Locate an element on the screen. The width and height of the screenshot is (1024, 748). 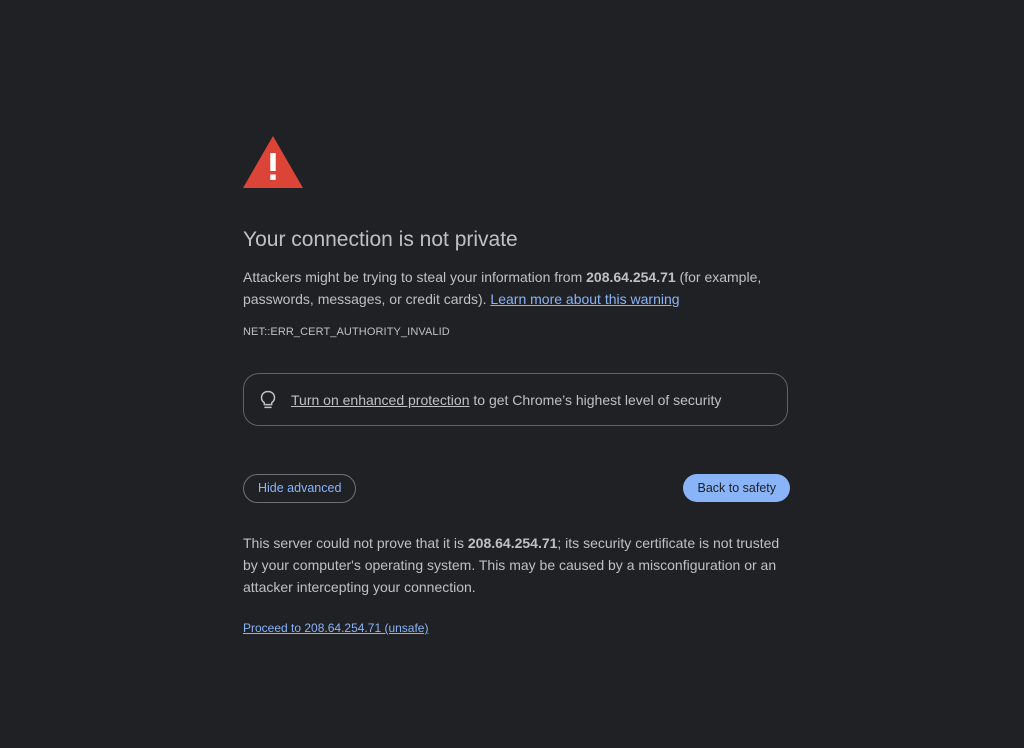
hide-advanced-button: Hide advanced is located at coordinates (300, 488).